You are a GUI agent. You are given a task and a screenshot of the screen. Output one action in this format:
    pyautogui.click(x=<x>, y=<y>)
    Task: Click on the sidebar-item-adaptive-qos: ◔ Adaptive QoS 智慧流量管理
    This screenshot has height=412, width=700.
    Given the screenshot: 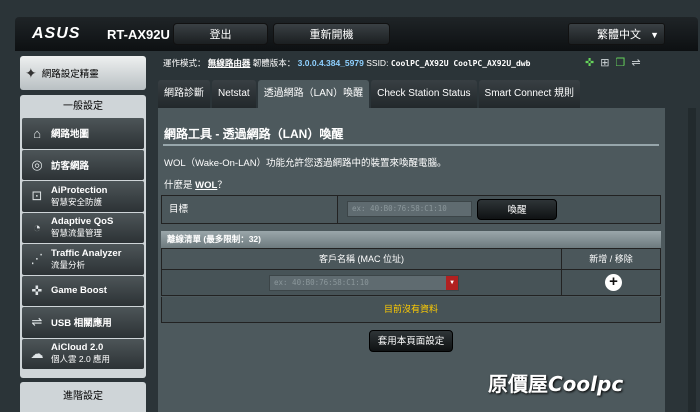 What is the action you would take?
    pyautogui.click(x=83, y=227)
    